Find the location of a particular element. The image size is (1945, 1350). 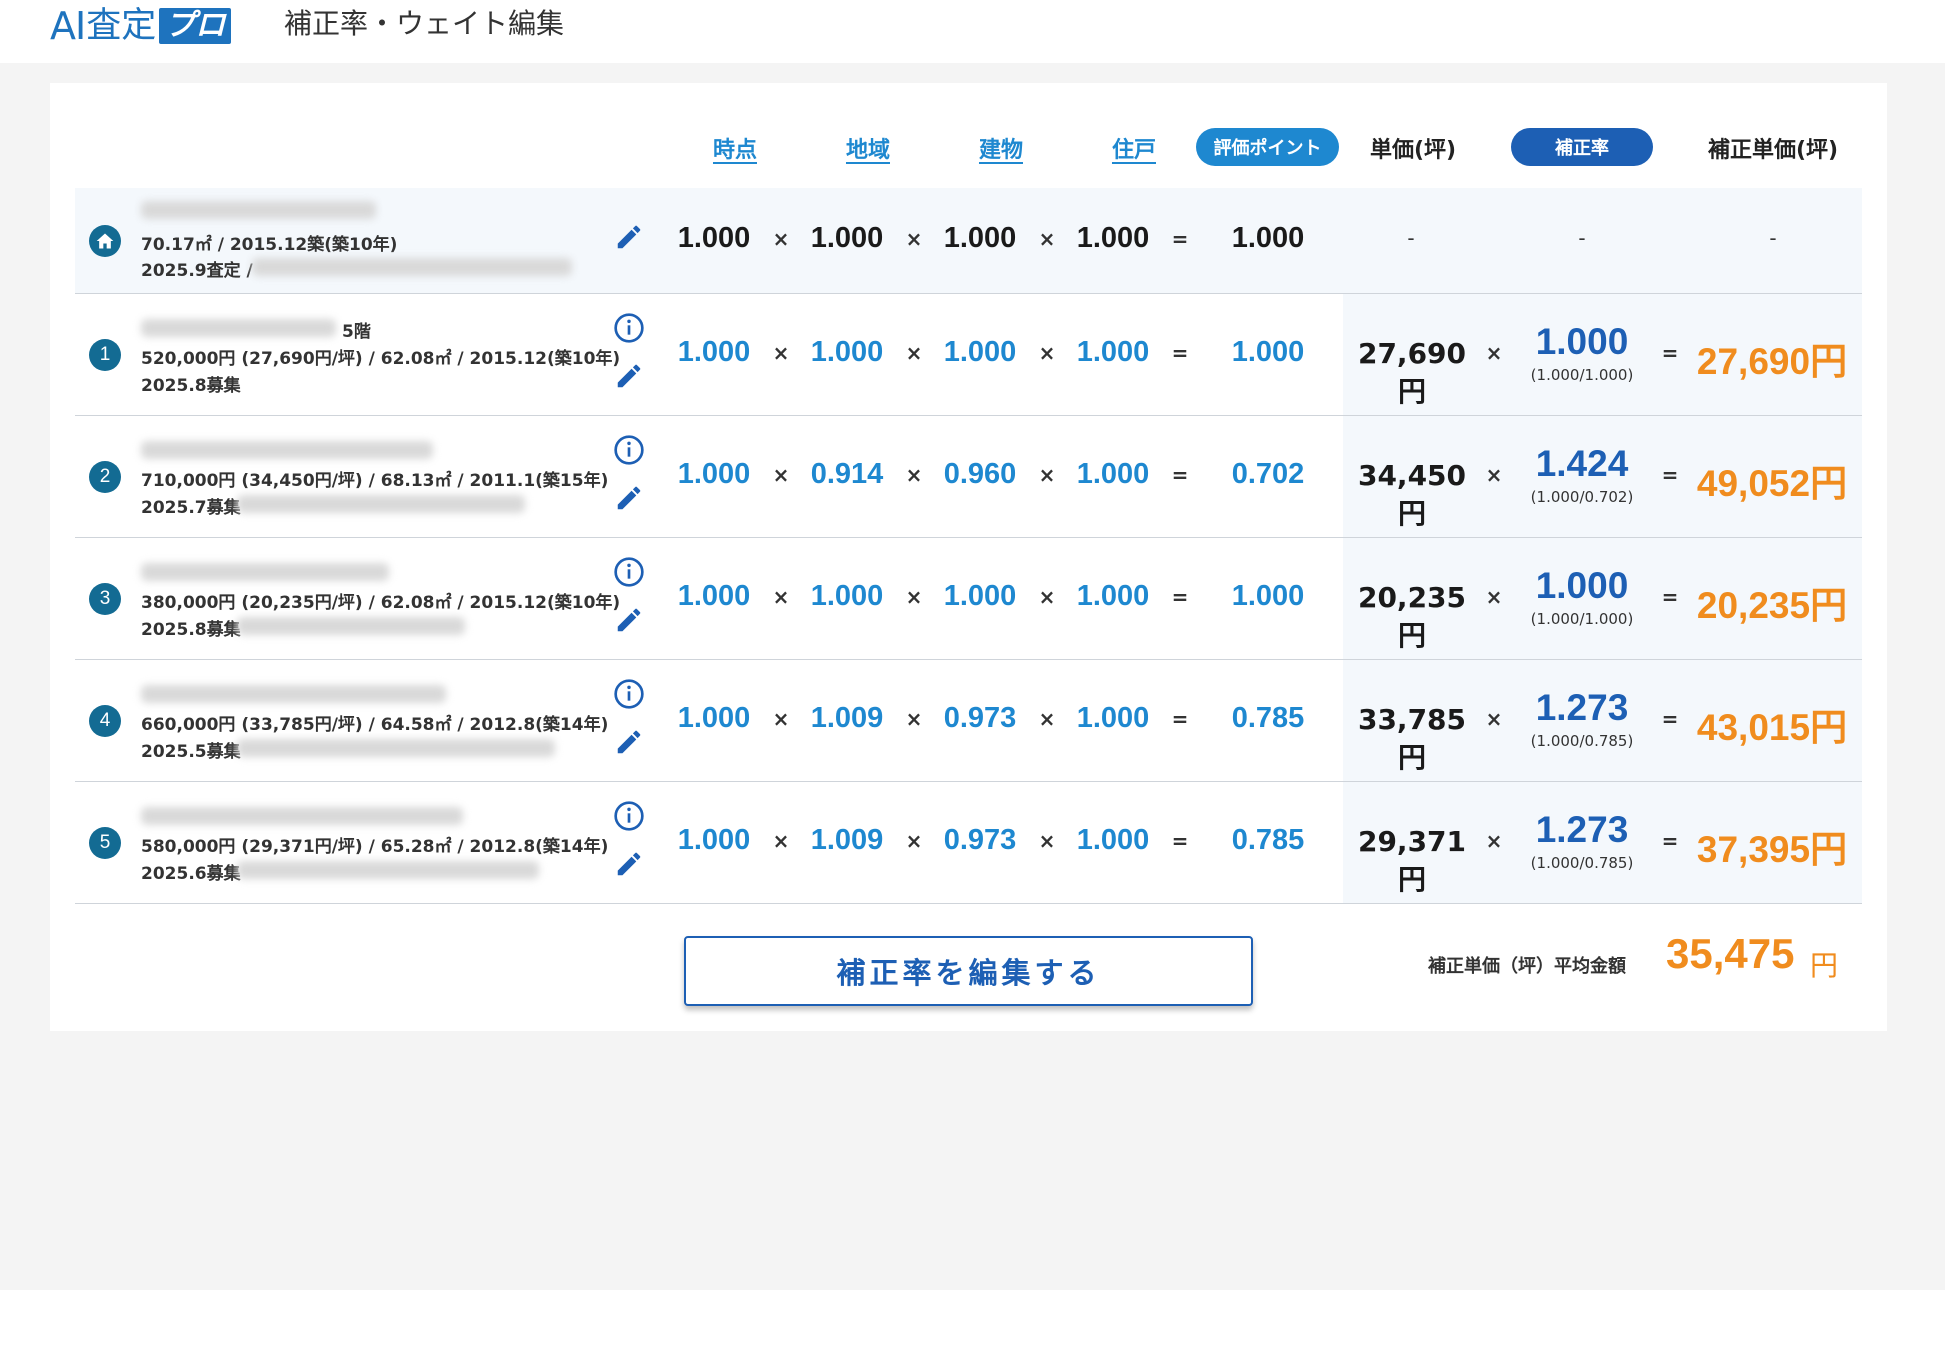

subject-info-line2: 2025.9査定 / is located at coordinates (197, 271).